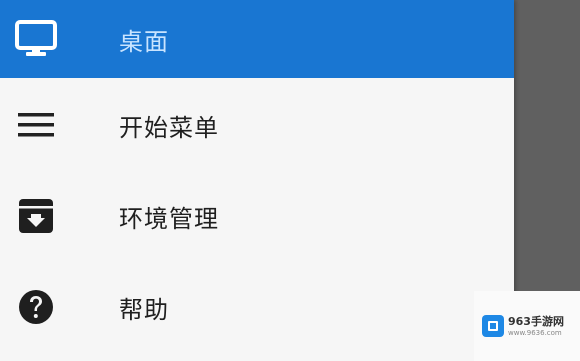 The height and width of the screenshot is (361, 580). Describe the element at coordinates (36, 39) in the screenshot. I see `monitor-icon` at that location.